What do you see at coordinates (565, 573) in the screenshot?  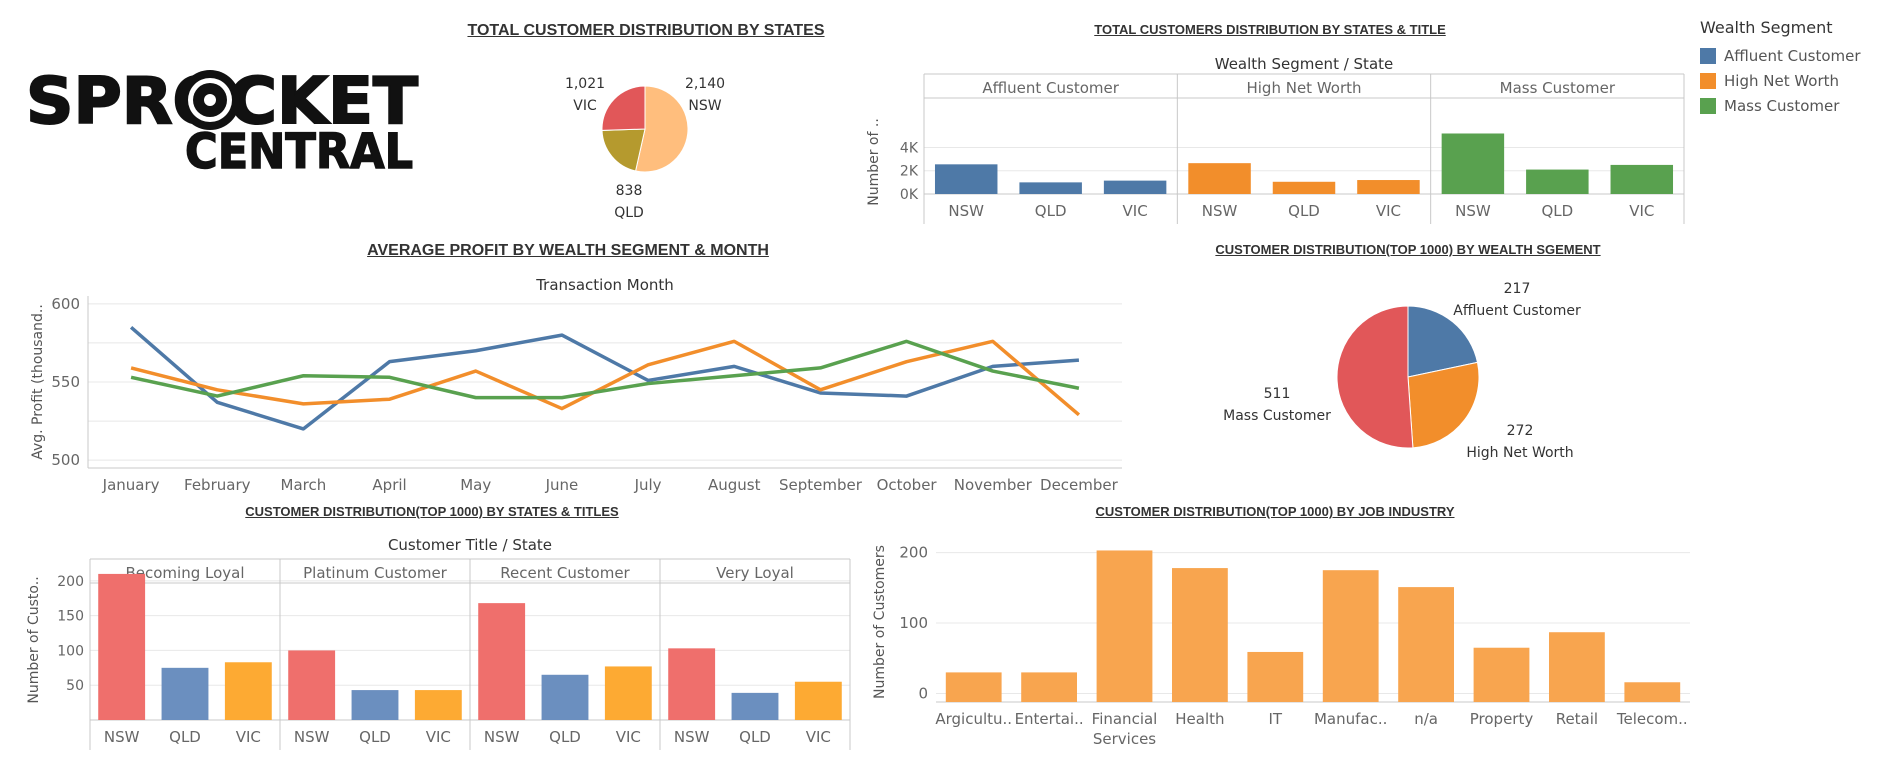 I see `facet-label: Recent Customer` at bounding box center [565, 573].